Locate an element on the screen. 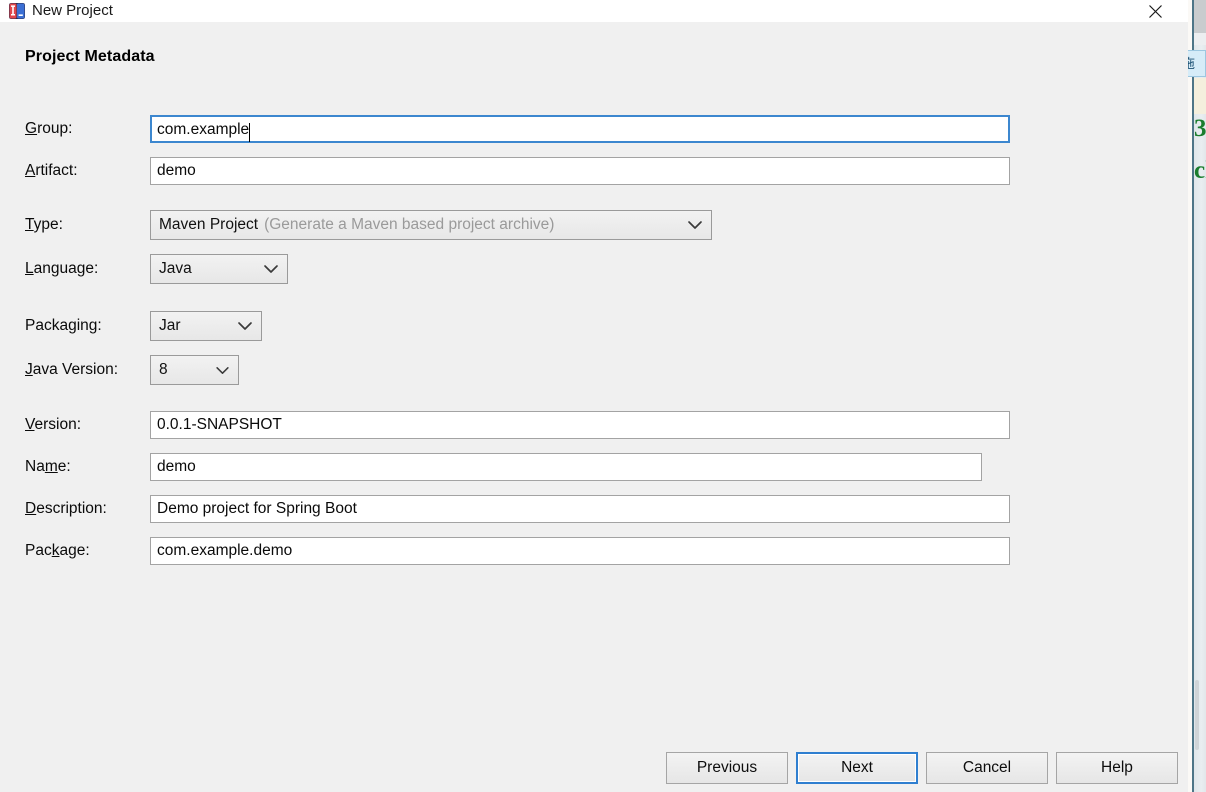  label-artifact: Artifact: is located at coordinates (51, 170).